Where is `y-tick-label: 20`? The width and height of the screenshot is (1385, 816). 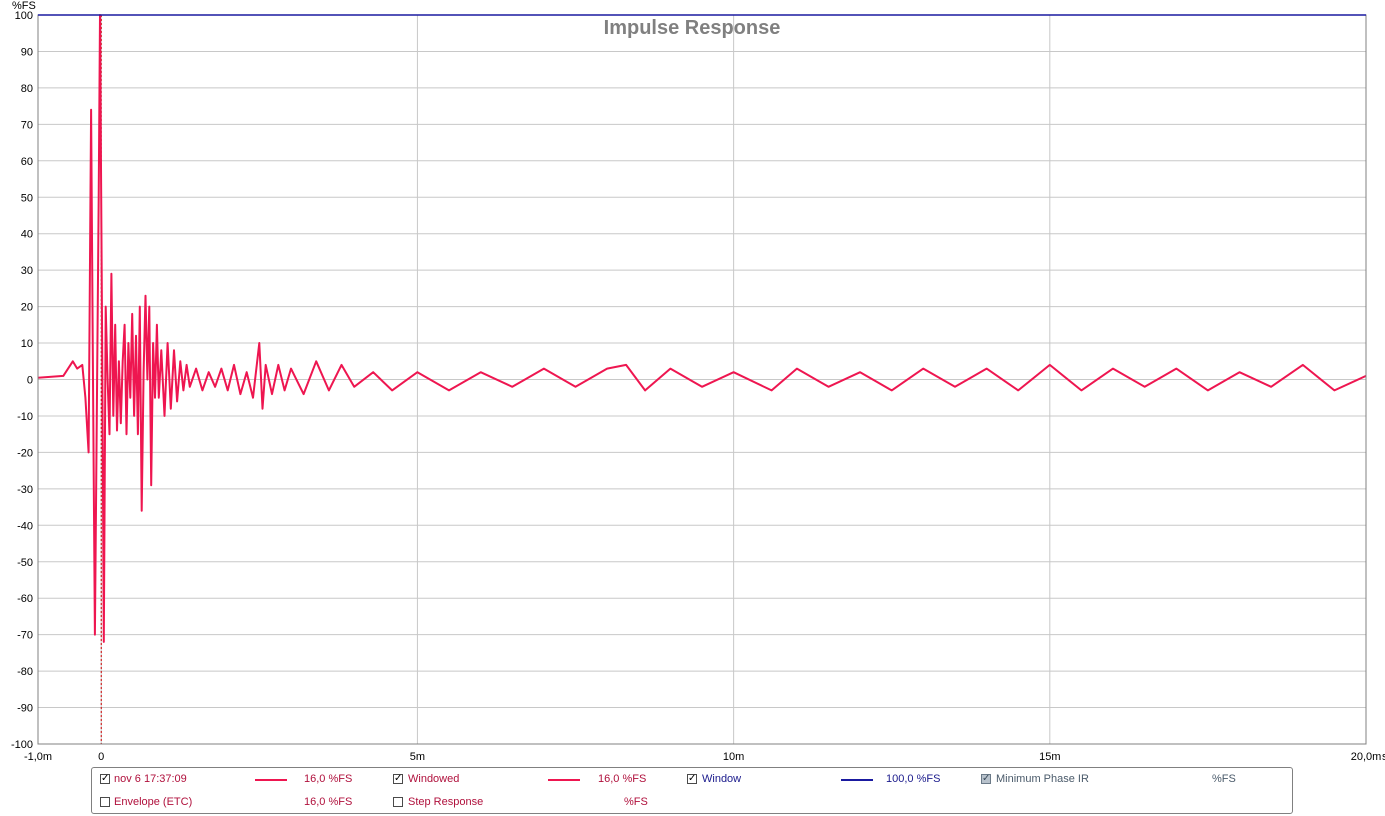 y-tick-label: 20 is located at coordinates (27, 308).